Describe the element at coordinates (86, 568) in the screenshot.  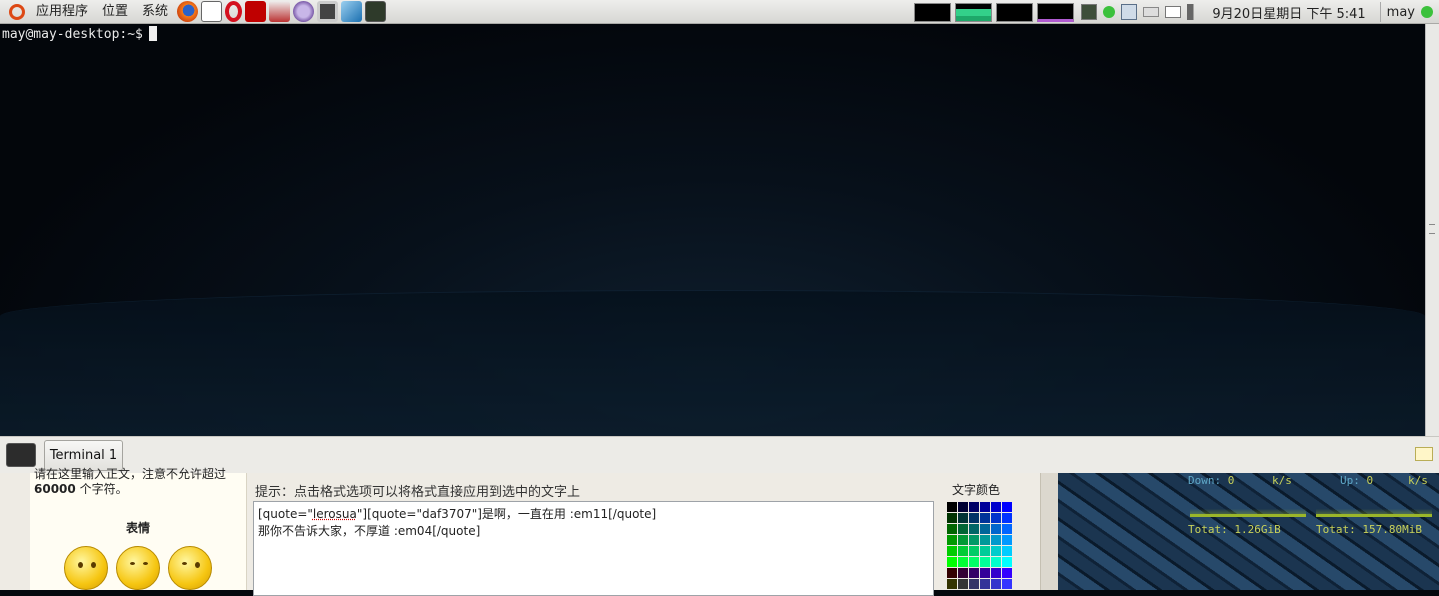
I see `smile-emoticon-icon` at that location.